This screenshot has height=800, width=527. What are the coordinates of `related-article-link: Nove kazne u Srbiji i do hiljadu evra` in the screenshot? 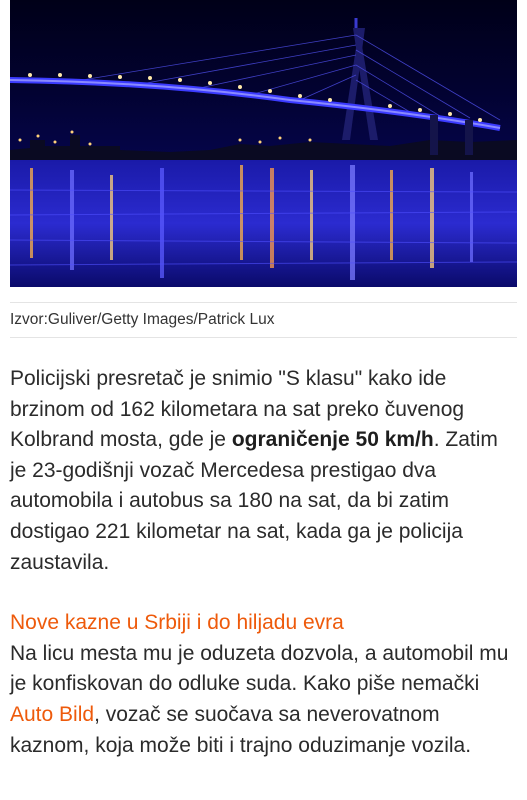 It's located at (265, 623).